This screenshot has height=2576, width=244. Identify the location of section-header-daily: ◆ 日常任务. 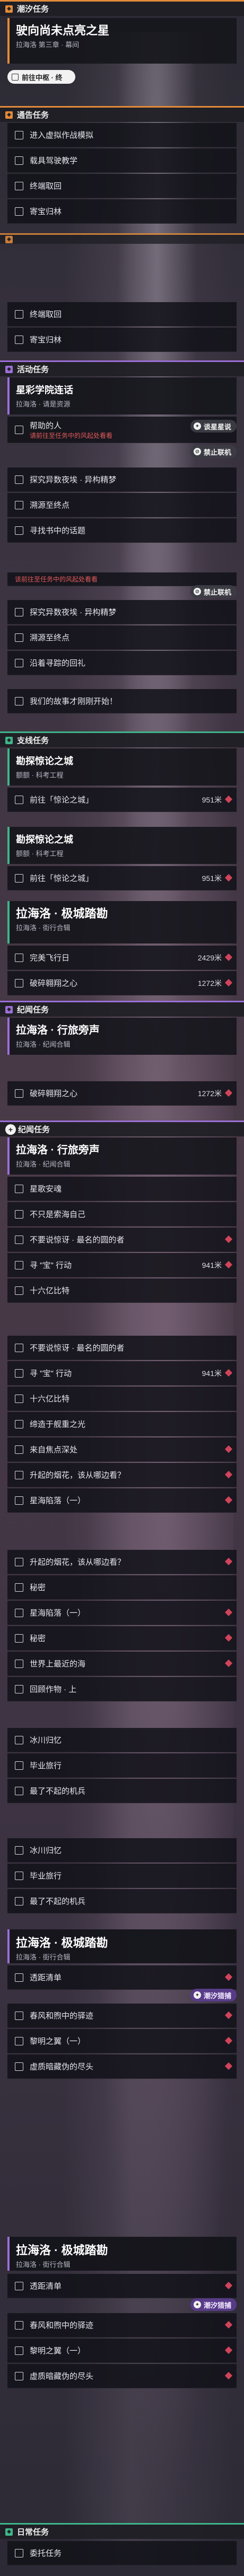
(122, 2531).